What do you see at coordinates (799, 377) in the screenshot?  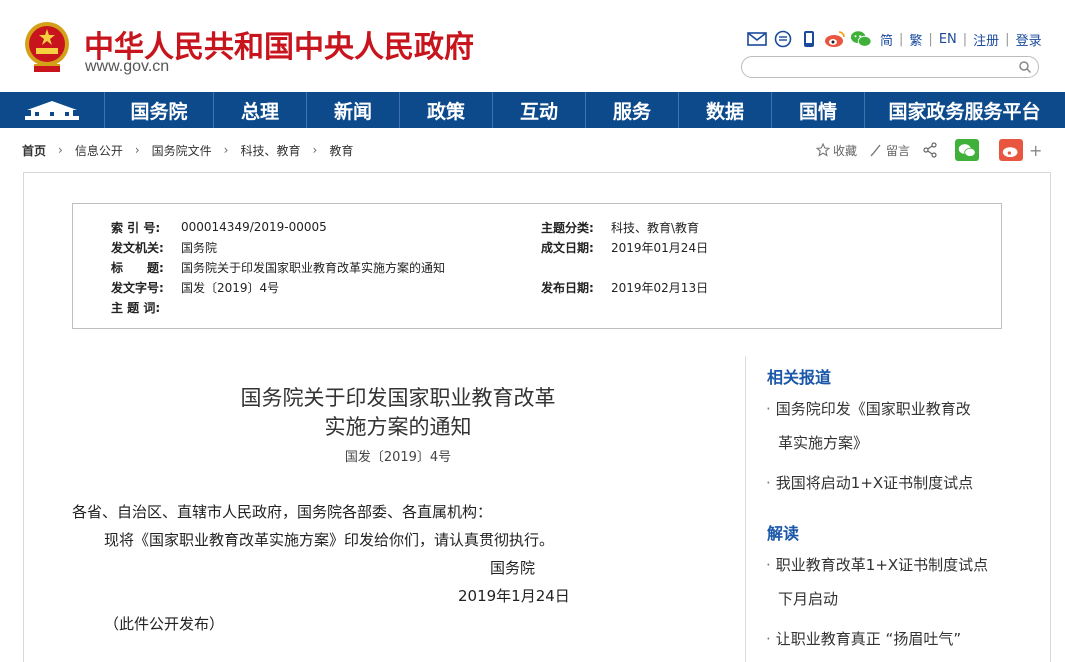 I see `related-news-heading: 相关报道` at bounding box center [799, 377].